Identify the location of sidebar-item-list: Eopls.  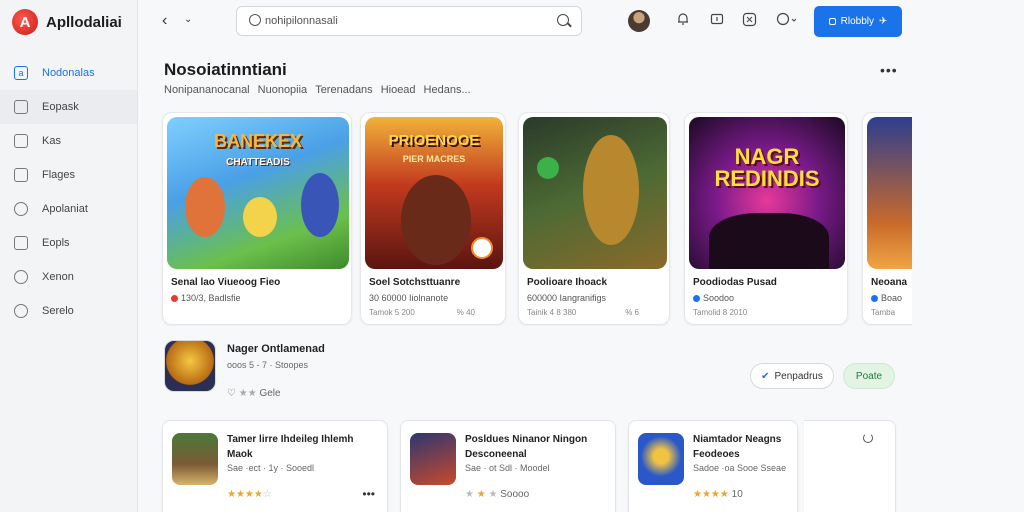
(68, 243).